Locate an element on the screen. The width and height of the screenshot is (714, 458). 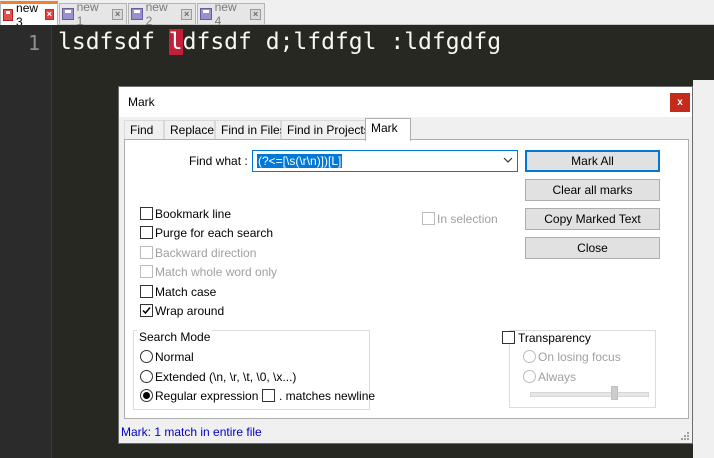
tab-mark: Mark is located at coordinates (388, 129).